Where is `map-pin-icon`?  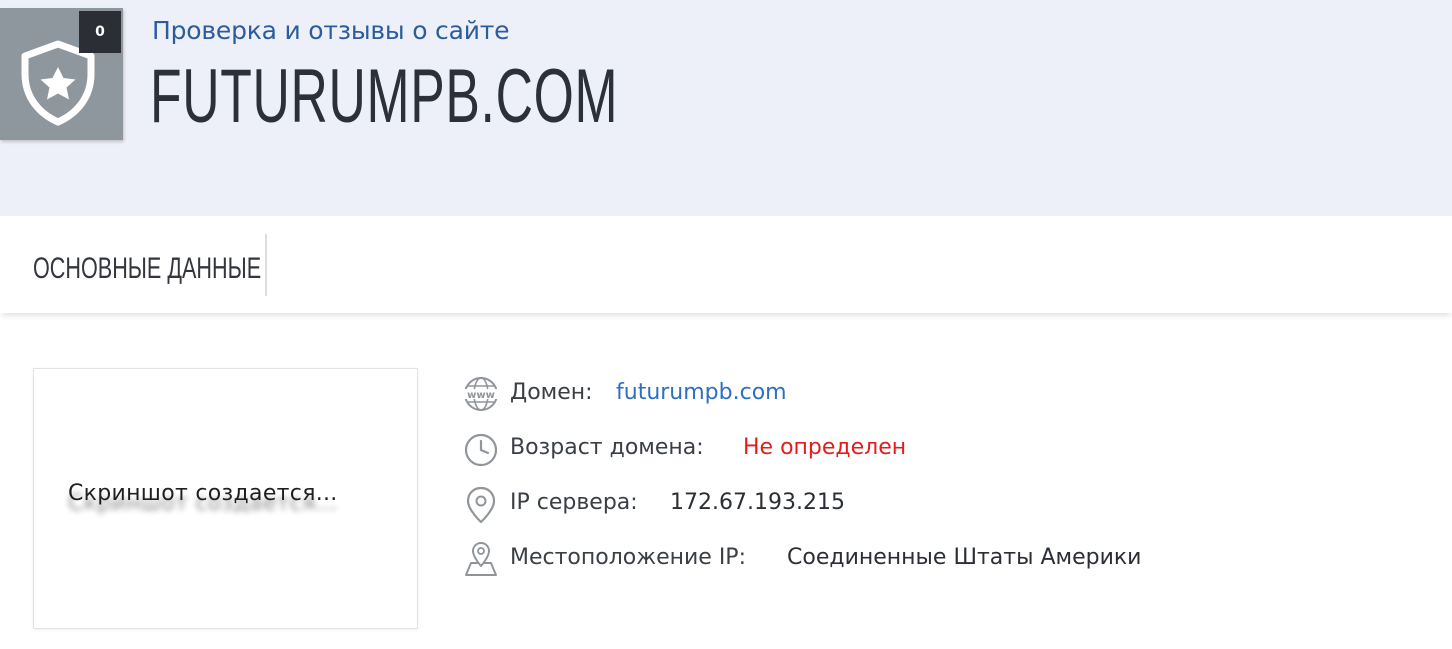 map-pin-icon is located at coordinates (481, 505).